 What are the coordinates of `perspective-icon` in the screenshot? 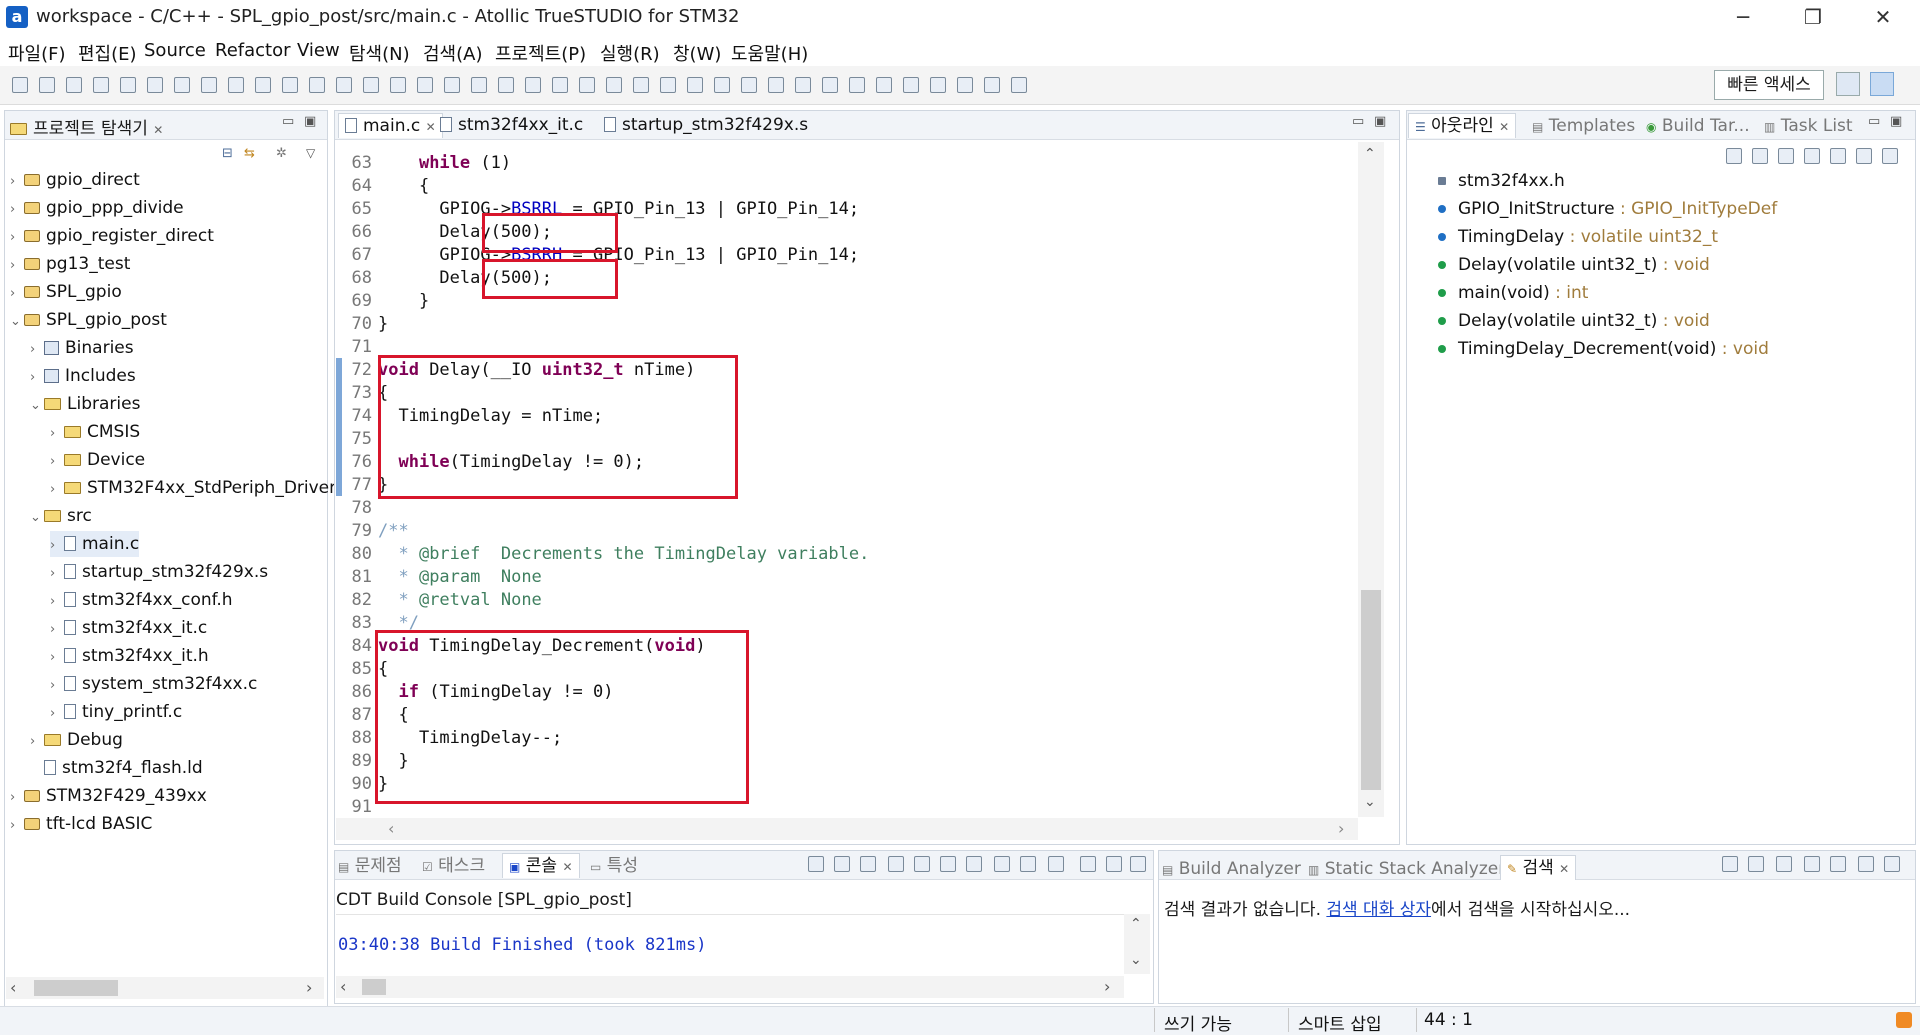 It's located at (1848, 84).